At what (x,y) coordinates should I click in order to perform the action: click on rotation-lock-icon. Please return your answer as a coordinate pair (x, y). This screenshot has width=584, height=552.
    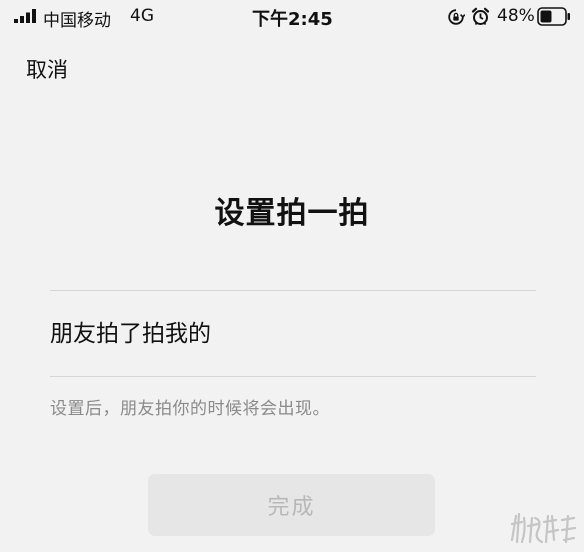
    Looking at the image, I should click on (456, 17).